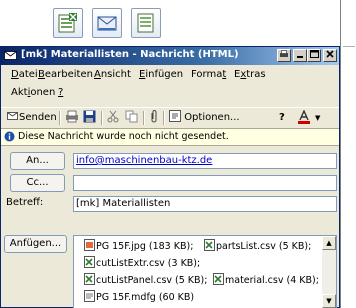 The width and height of the screenshot is (356, 308). What do you see at coordinates (300, 55) in the screenshot?
I see `minimize-icon` at bounding box center [300, 55].